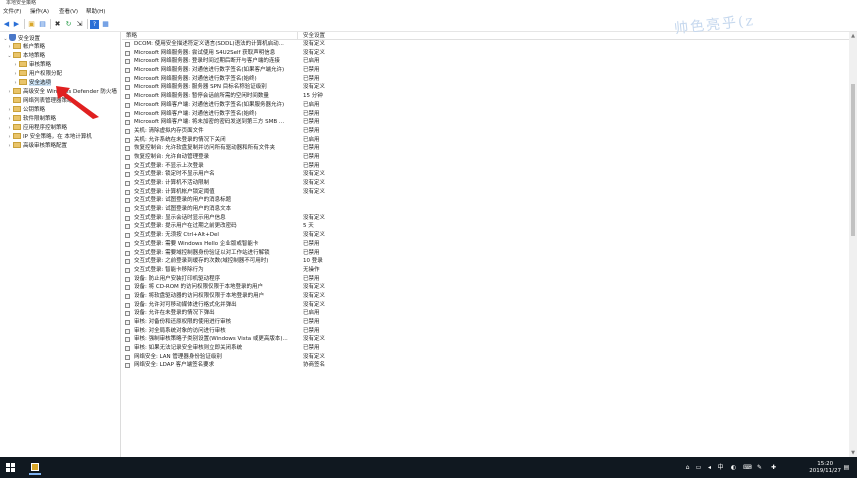 The width and height of the screenshot is (857, 478). What do you see at coordinates (687, 467) in the screenshot?
I see `network-icon: ⌂` at bounding box center [687, 467].